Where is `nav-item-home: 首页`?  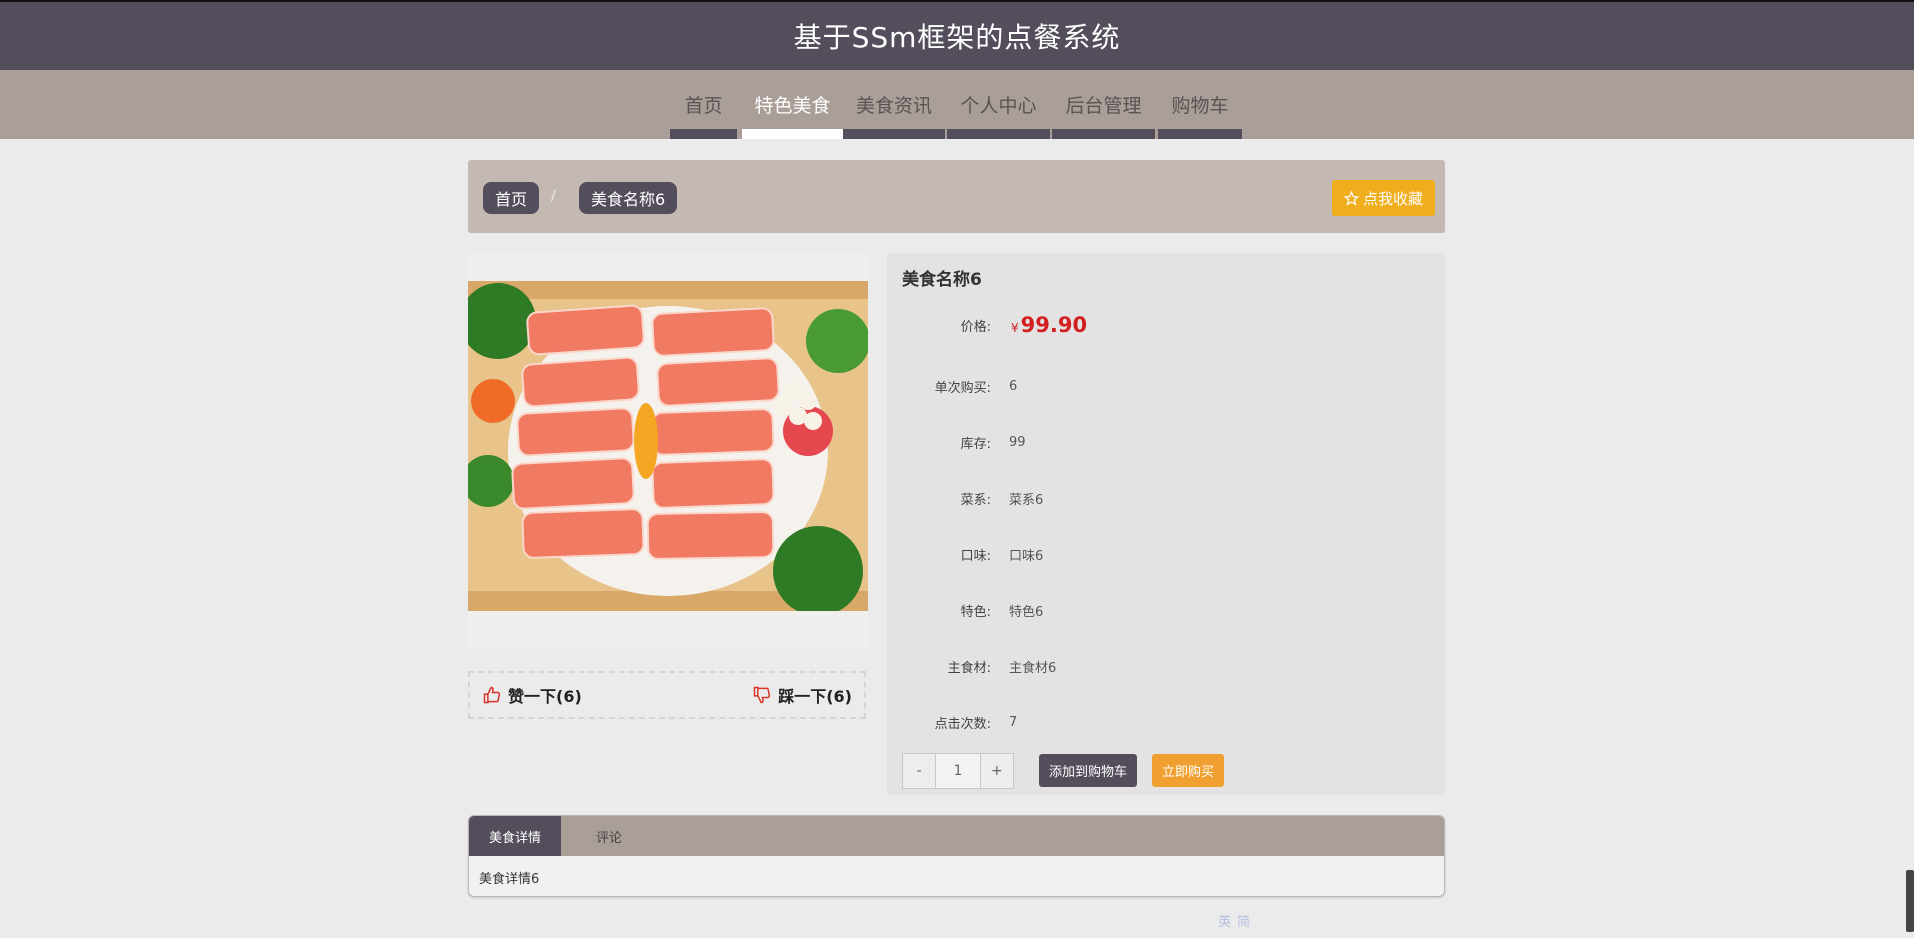 nav-item-home: 首页 is located at coordinates (703, 104).